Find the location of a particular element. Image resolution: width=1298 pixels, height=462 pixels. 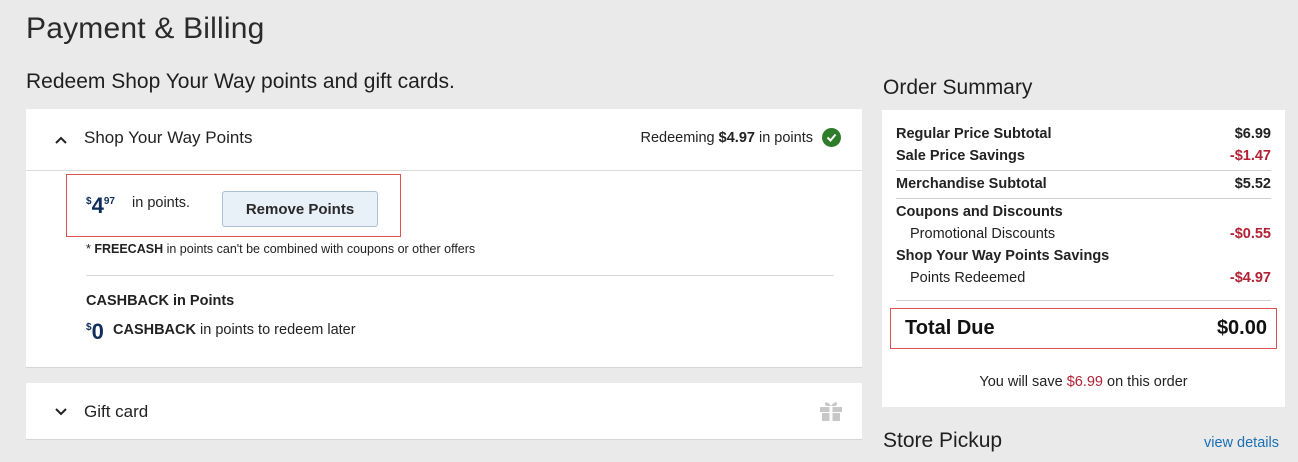

savings-amount: $6.99 is located at coordinates (1084, 382).